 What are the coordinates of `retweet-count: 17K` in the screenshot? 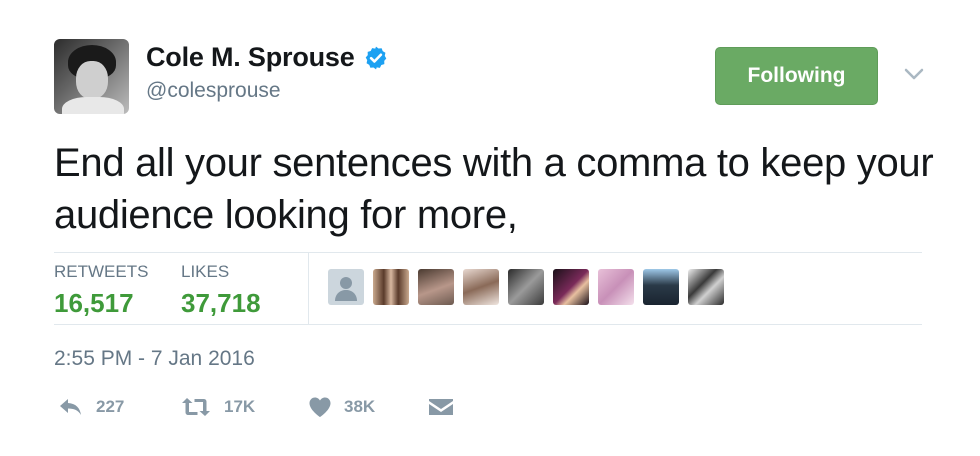 It's located at (240, 406).